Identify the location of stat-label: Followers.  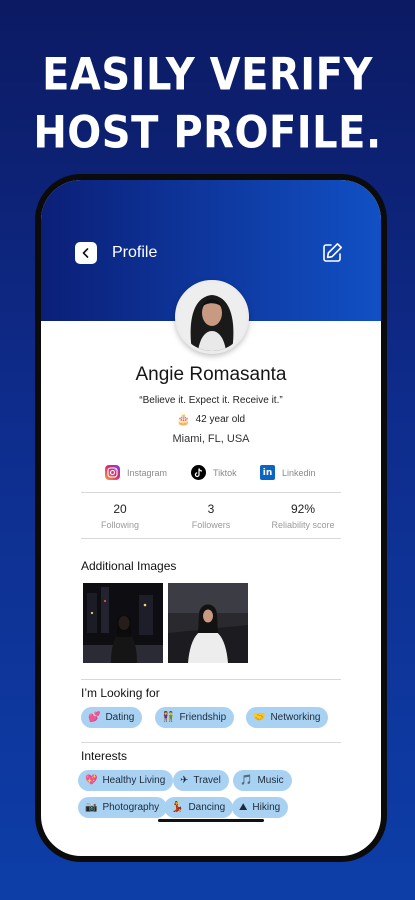
(211, 525).